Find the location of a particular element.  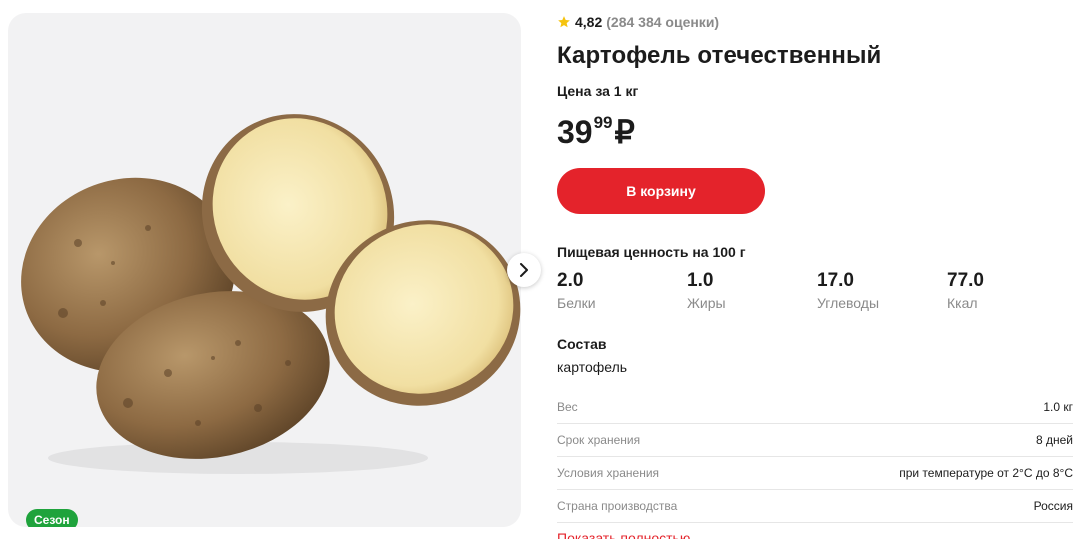

nutrition-value: 77.0 is located at coordinates (965, 280).